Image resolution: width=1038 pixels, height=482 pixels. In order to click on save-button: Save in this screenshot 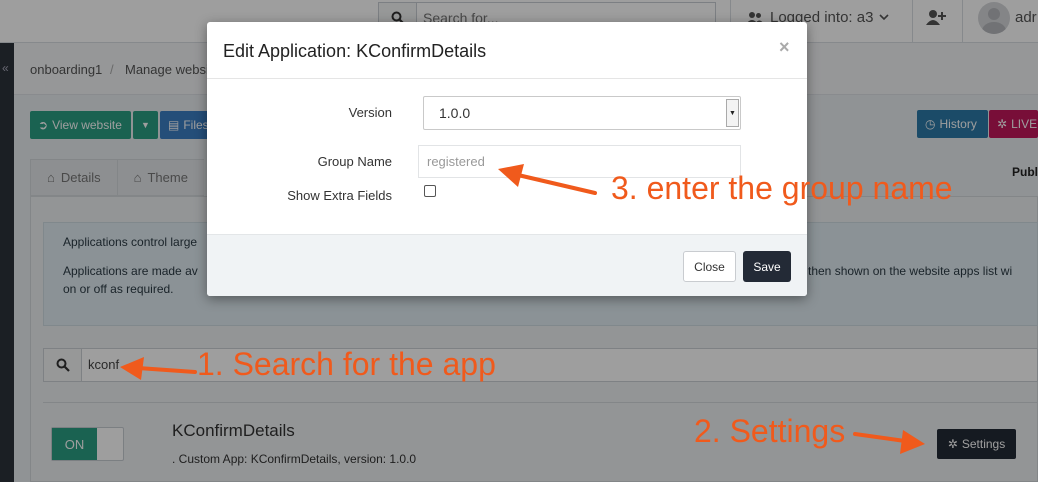, I will do `click(767, 266)`.